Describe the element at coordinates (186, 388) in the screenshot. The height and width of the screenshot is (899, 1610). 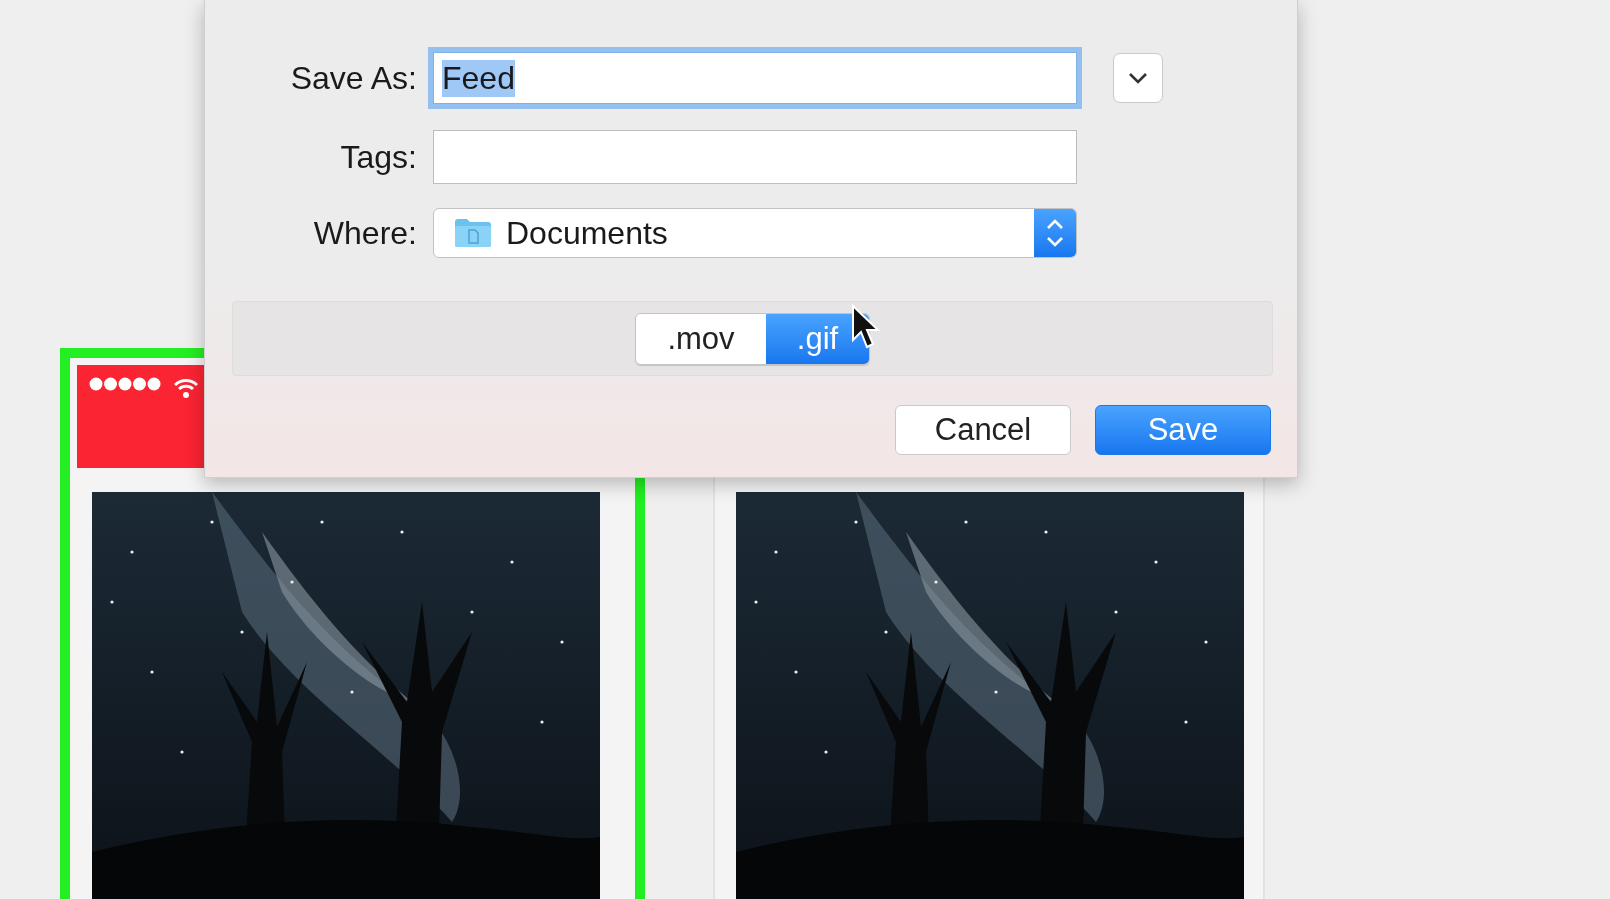
I see `wifi-icon` at that location.